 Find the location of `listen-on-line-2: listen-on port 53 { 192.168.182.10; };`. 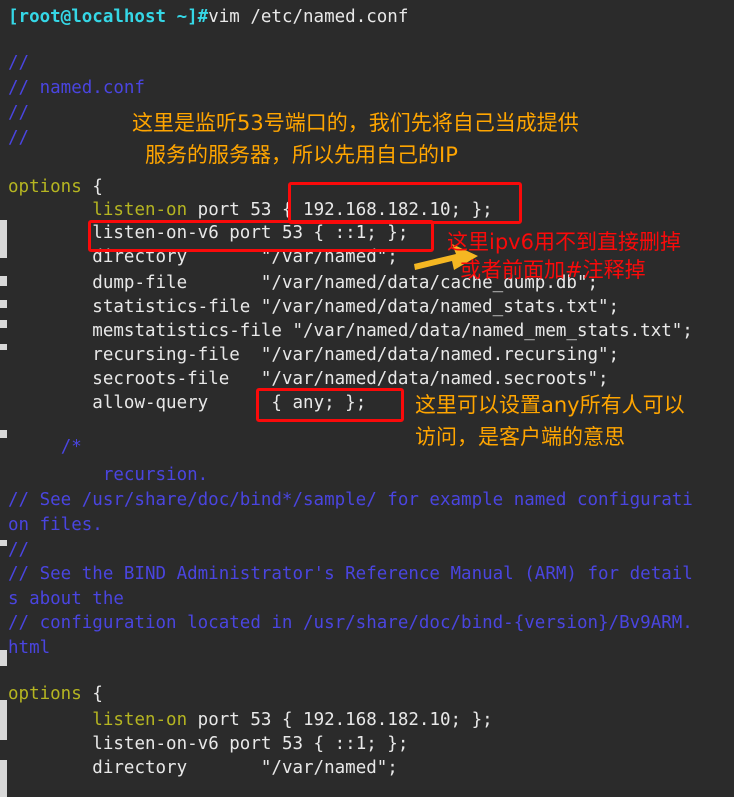

listen-on-line-2: listen-on port 53 { 192.168.182.10; }; is located at coordinates (250, 720).